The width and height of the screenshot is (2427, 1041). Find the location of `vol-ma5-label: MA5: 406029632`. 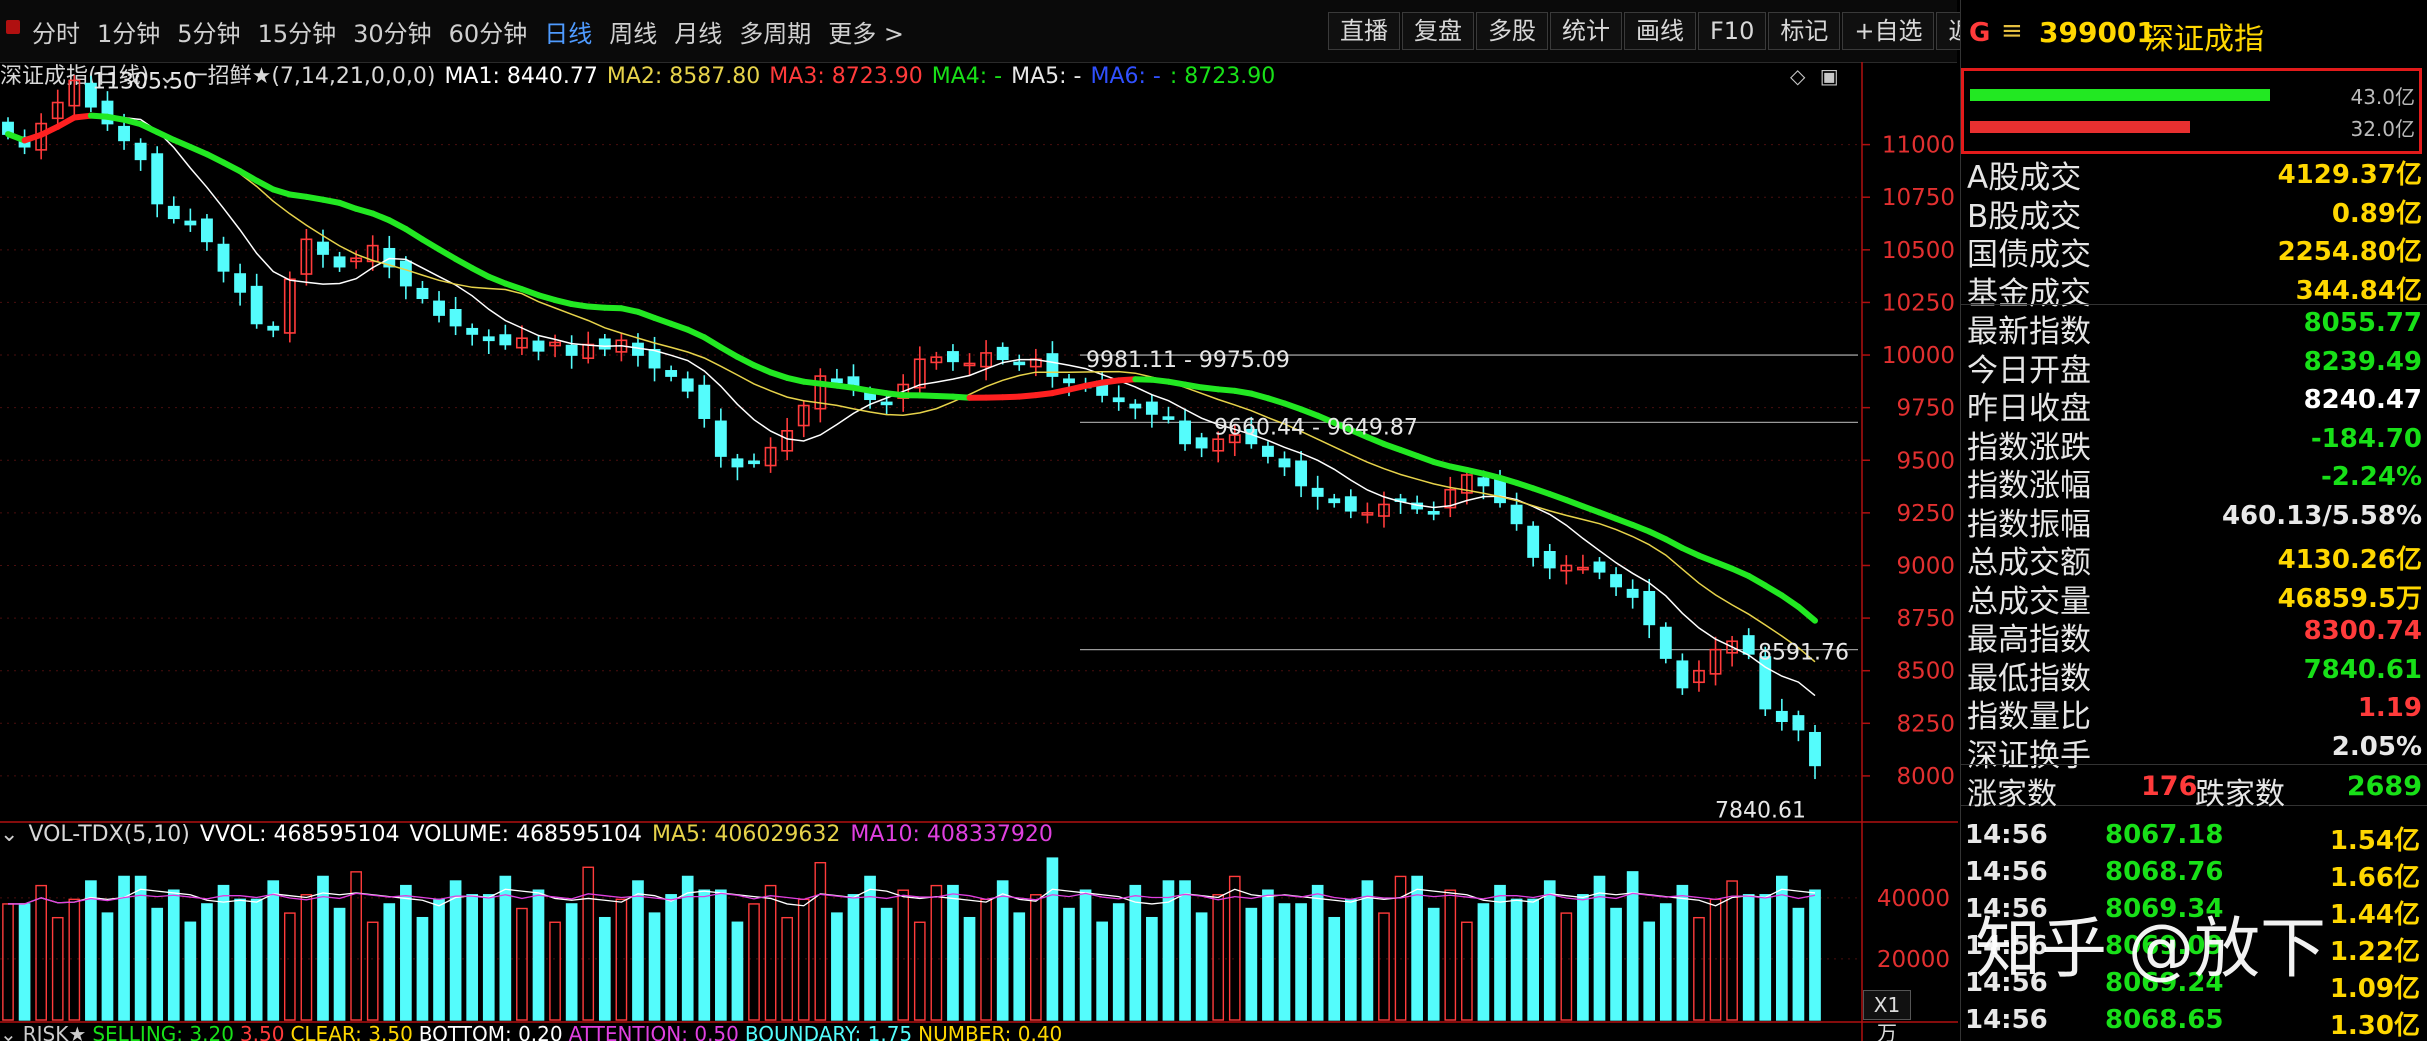

vol-ma5-label: MA5: 406029632 is located at coordinates (746, 834).